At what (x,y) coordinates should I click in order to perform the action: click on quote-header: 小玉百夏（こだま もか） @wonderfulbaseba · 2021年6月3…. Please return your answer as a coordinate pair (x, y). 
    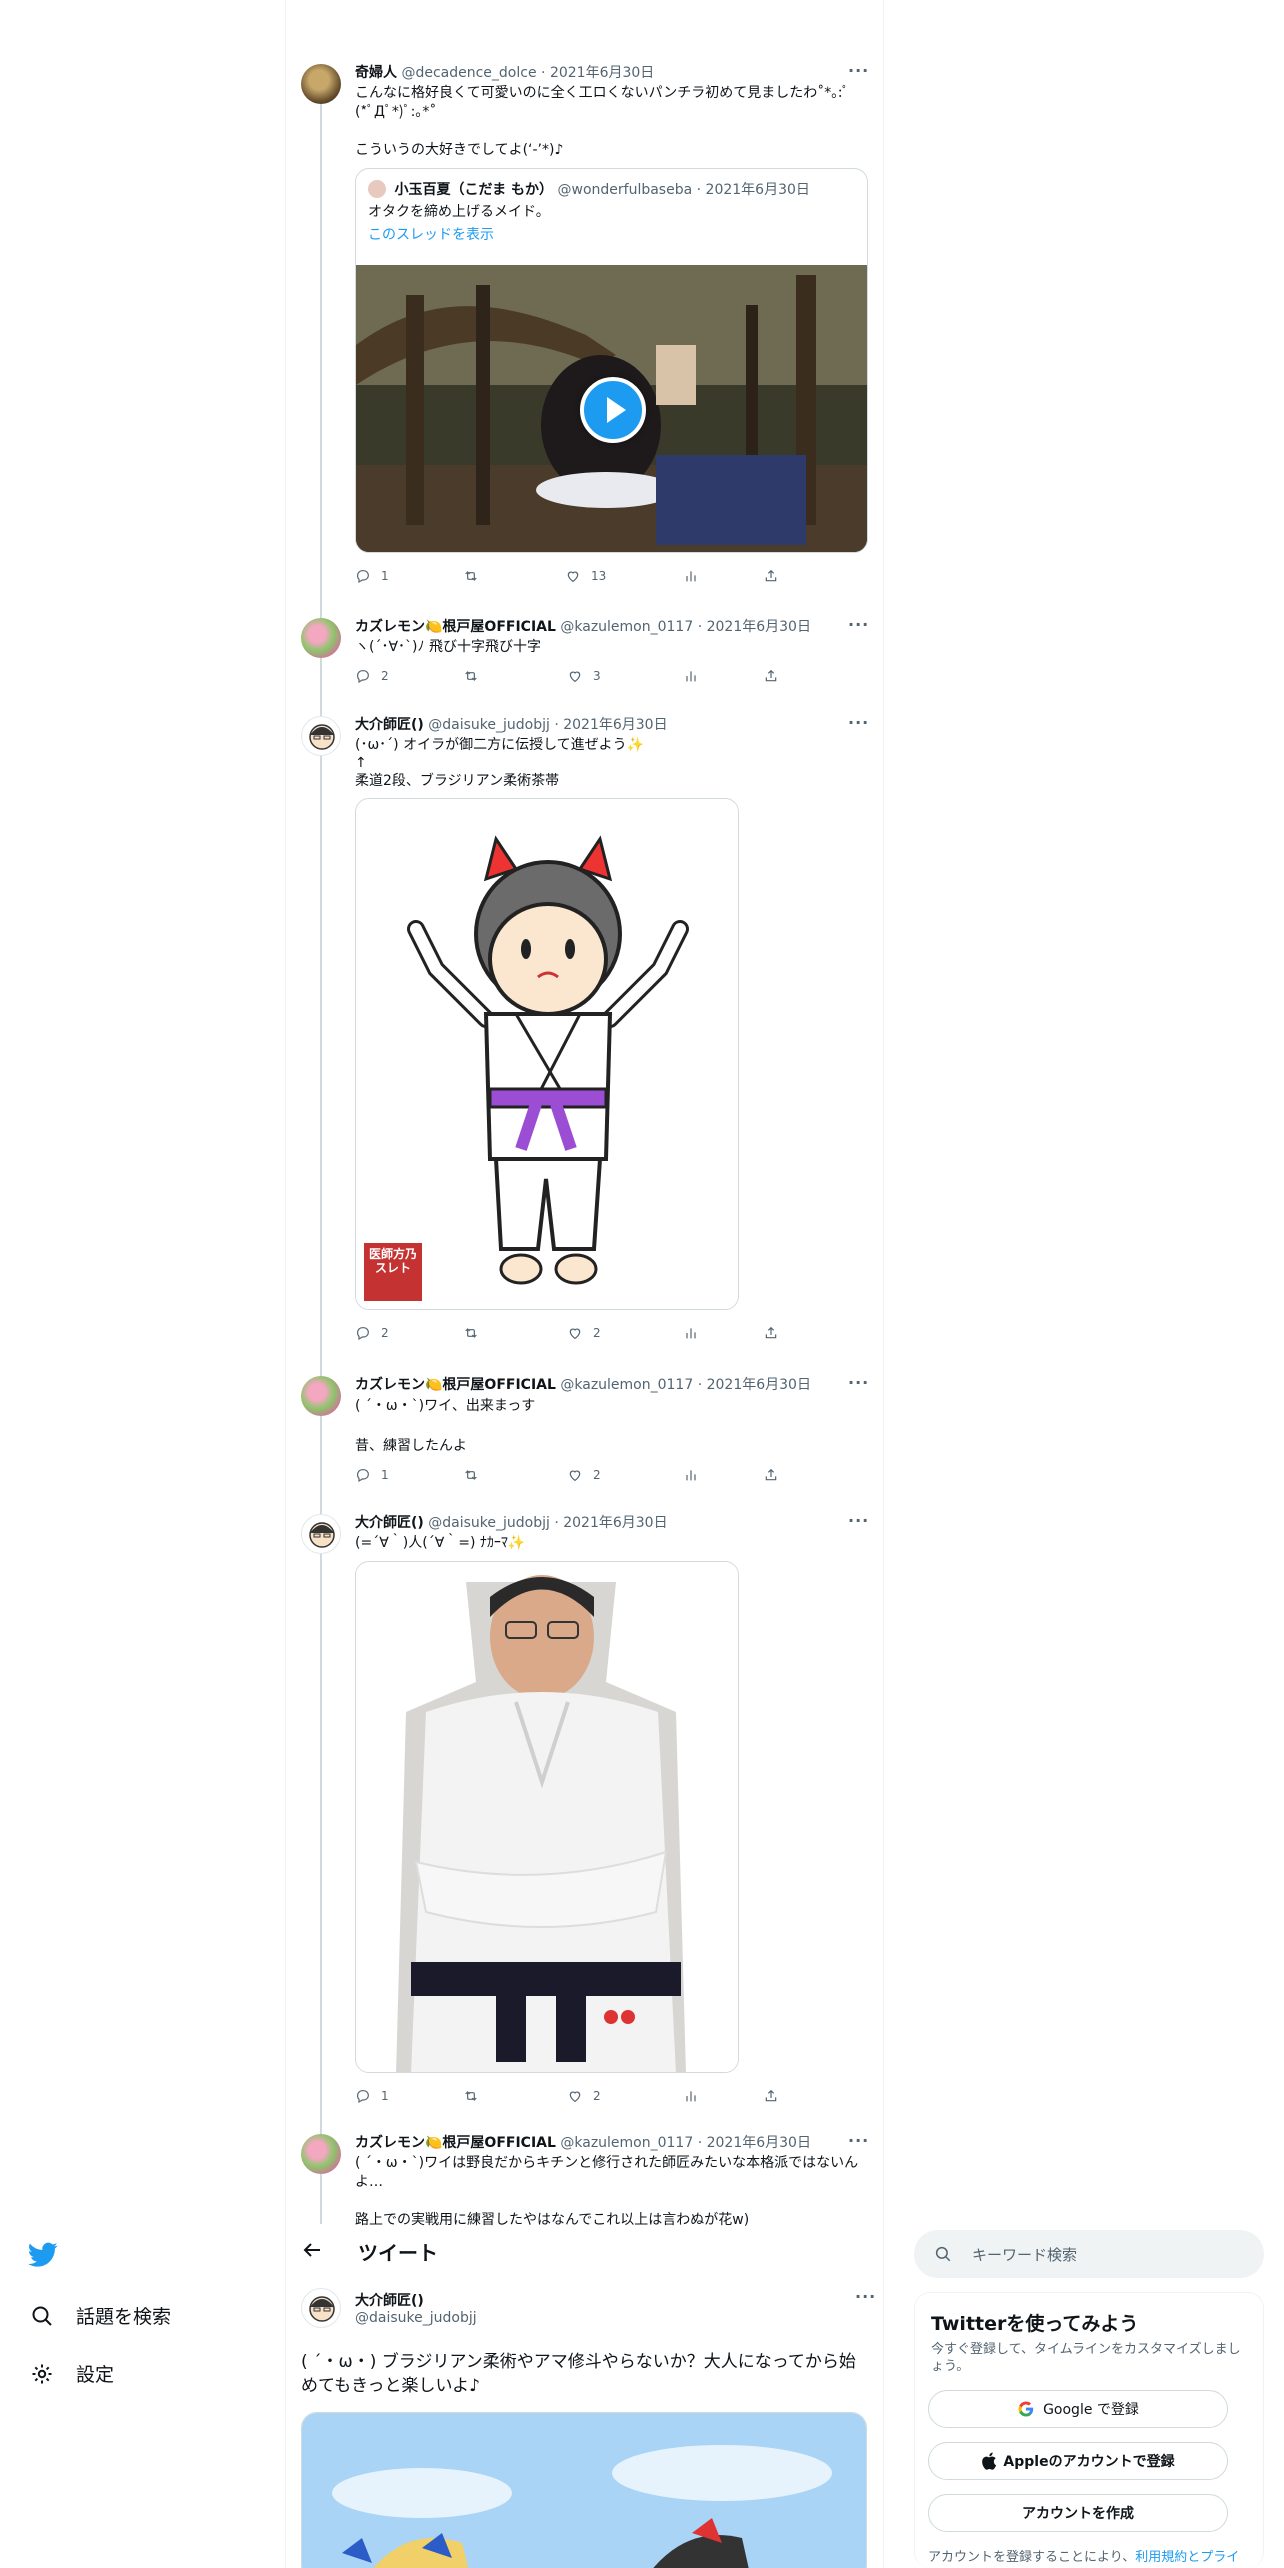
    Looking at the image, I should click on (611, 189).